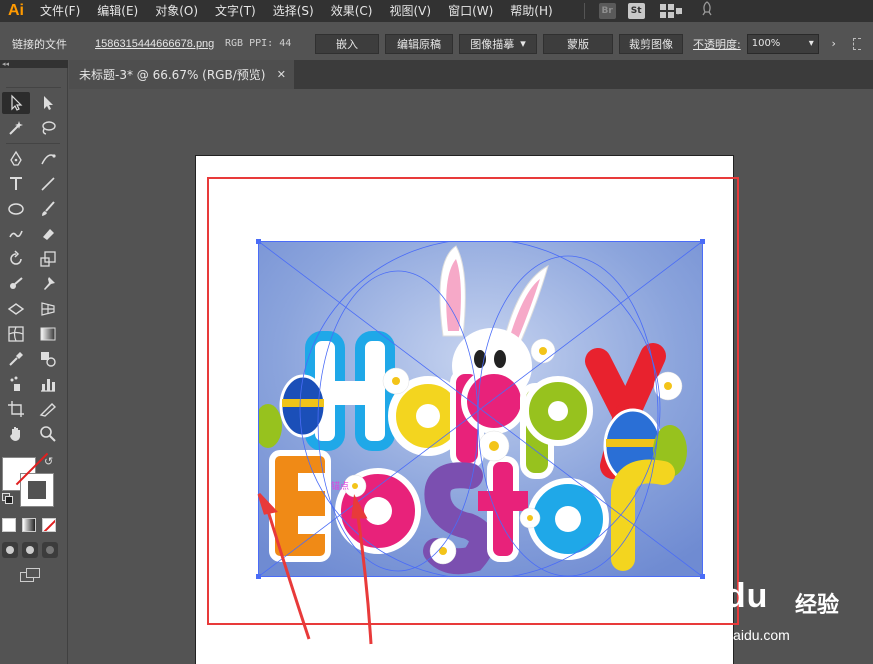 This screenshot has width=873, height=664. Describe the element at coordinates (16, 209) in the screenshot. I see `ellipse-tool-icon` at that location.